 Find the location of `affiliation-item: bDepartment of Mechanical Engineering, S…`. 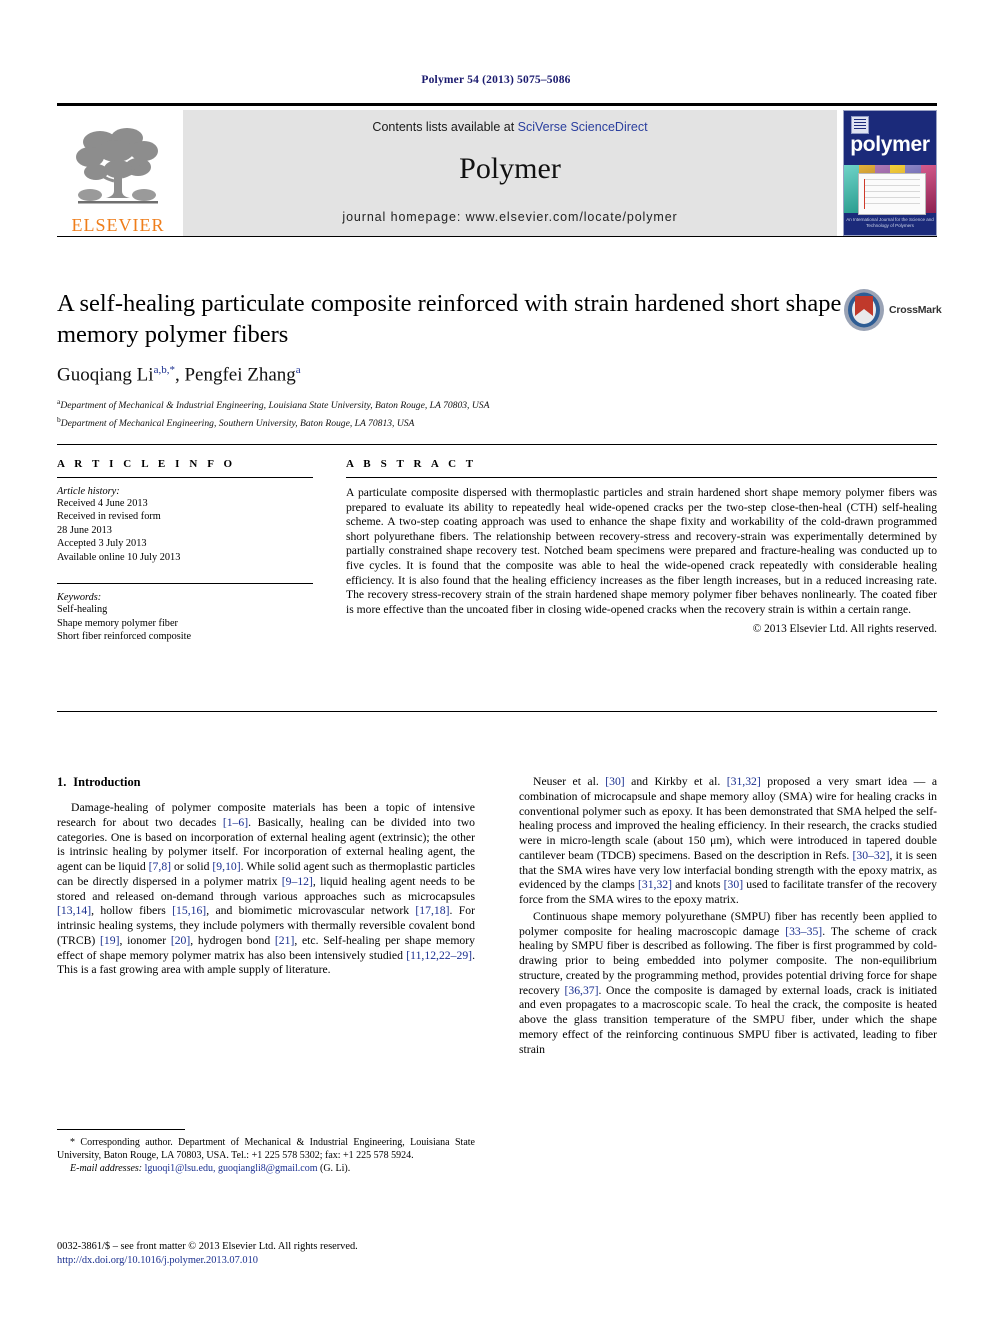

affiliation-item: bDepartment of Mechanical Engineering, S… is located at coordinates (497, 422).